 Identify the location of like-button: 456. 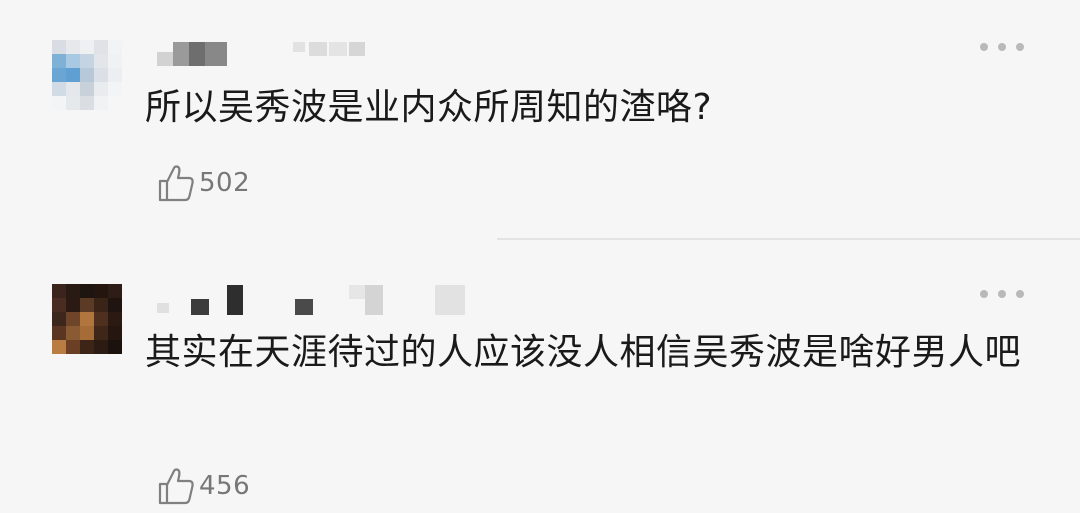
(203, 486).